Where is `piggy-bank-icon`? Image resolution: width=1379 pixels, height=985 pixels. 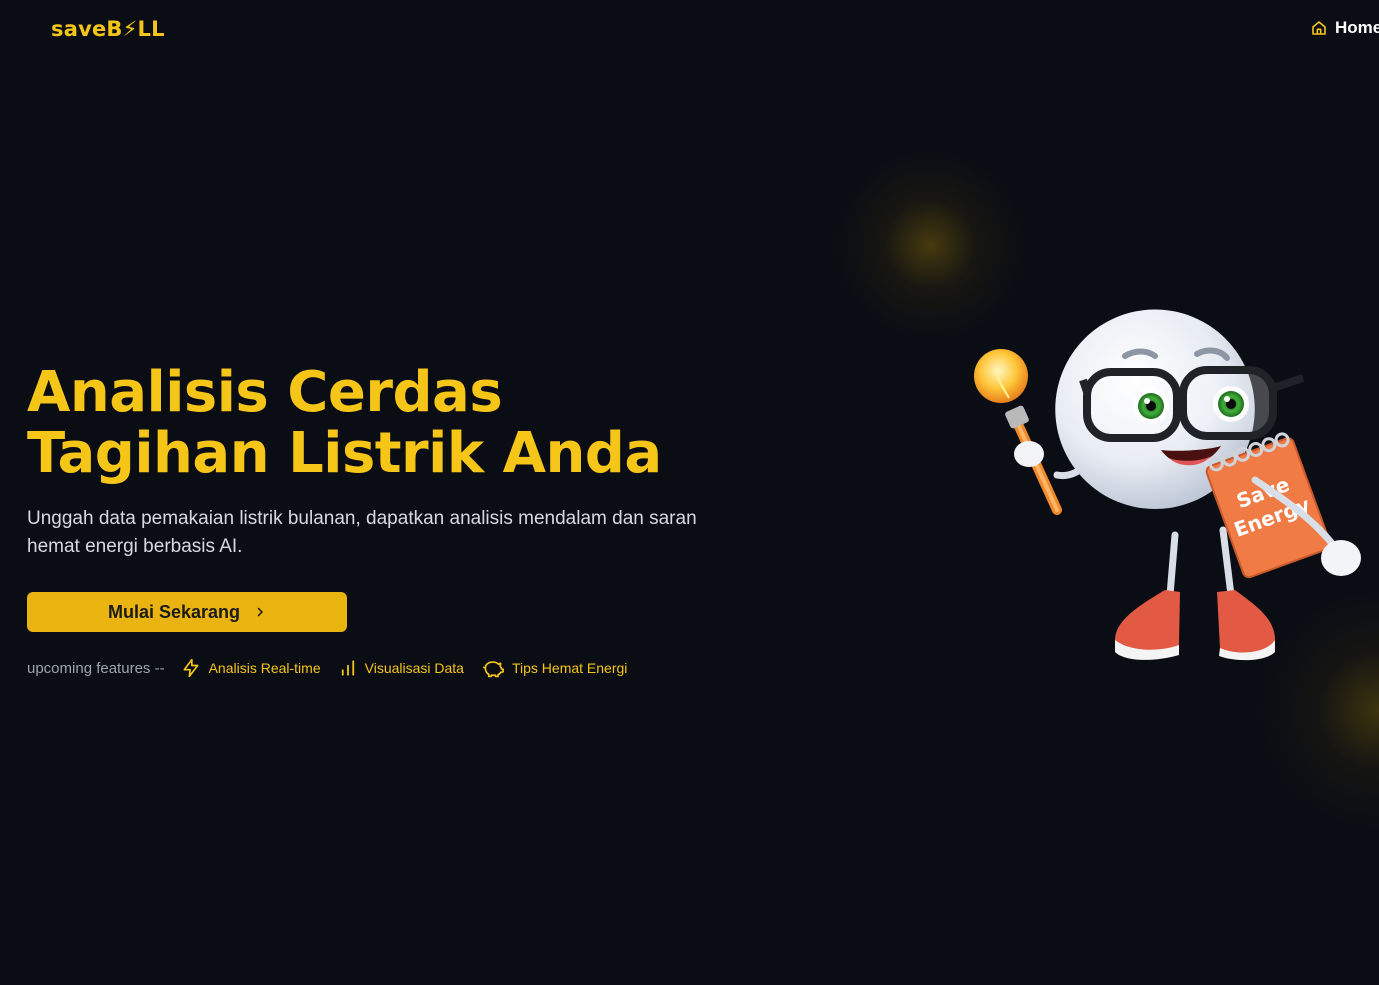
piggy-bank-icon is located at coordinates (493, 668).